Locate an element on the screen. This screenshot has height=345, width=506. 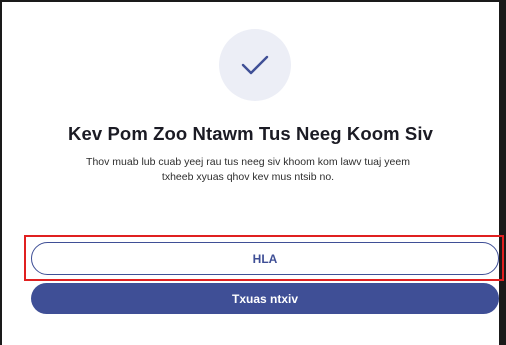
dialog-title: Kev Pom Zoo Ntawm Tus Neeg Koom Siv is located at coordinates (250, 133).